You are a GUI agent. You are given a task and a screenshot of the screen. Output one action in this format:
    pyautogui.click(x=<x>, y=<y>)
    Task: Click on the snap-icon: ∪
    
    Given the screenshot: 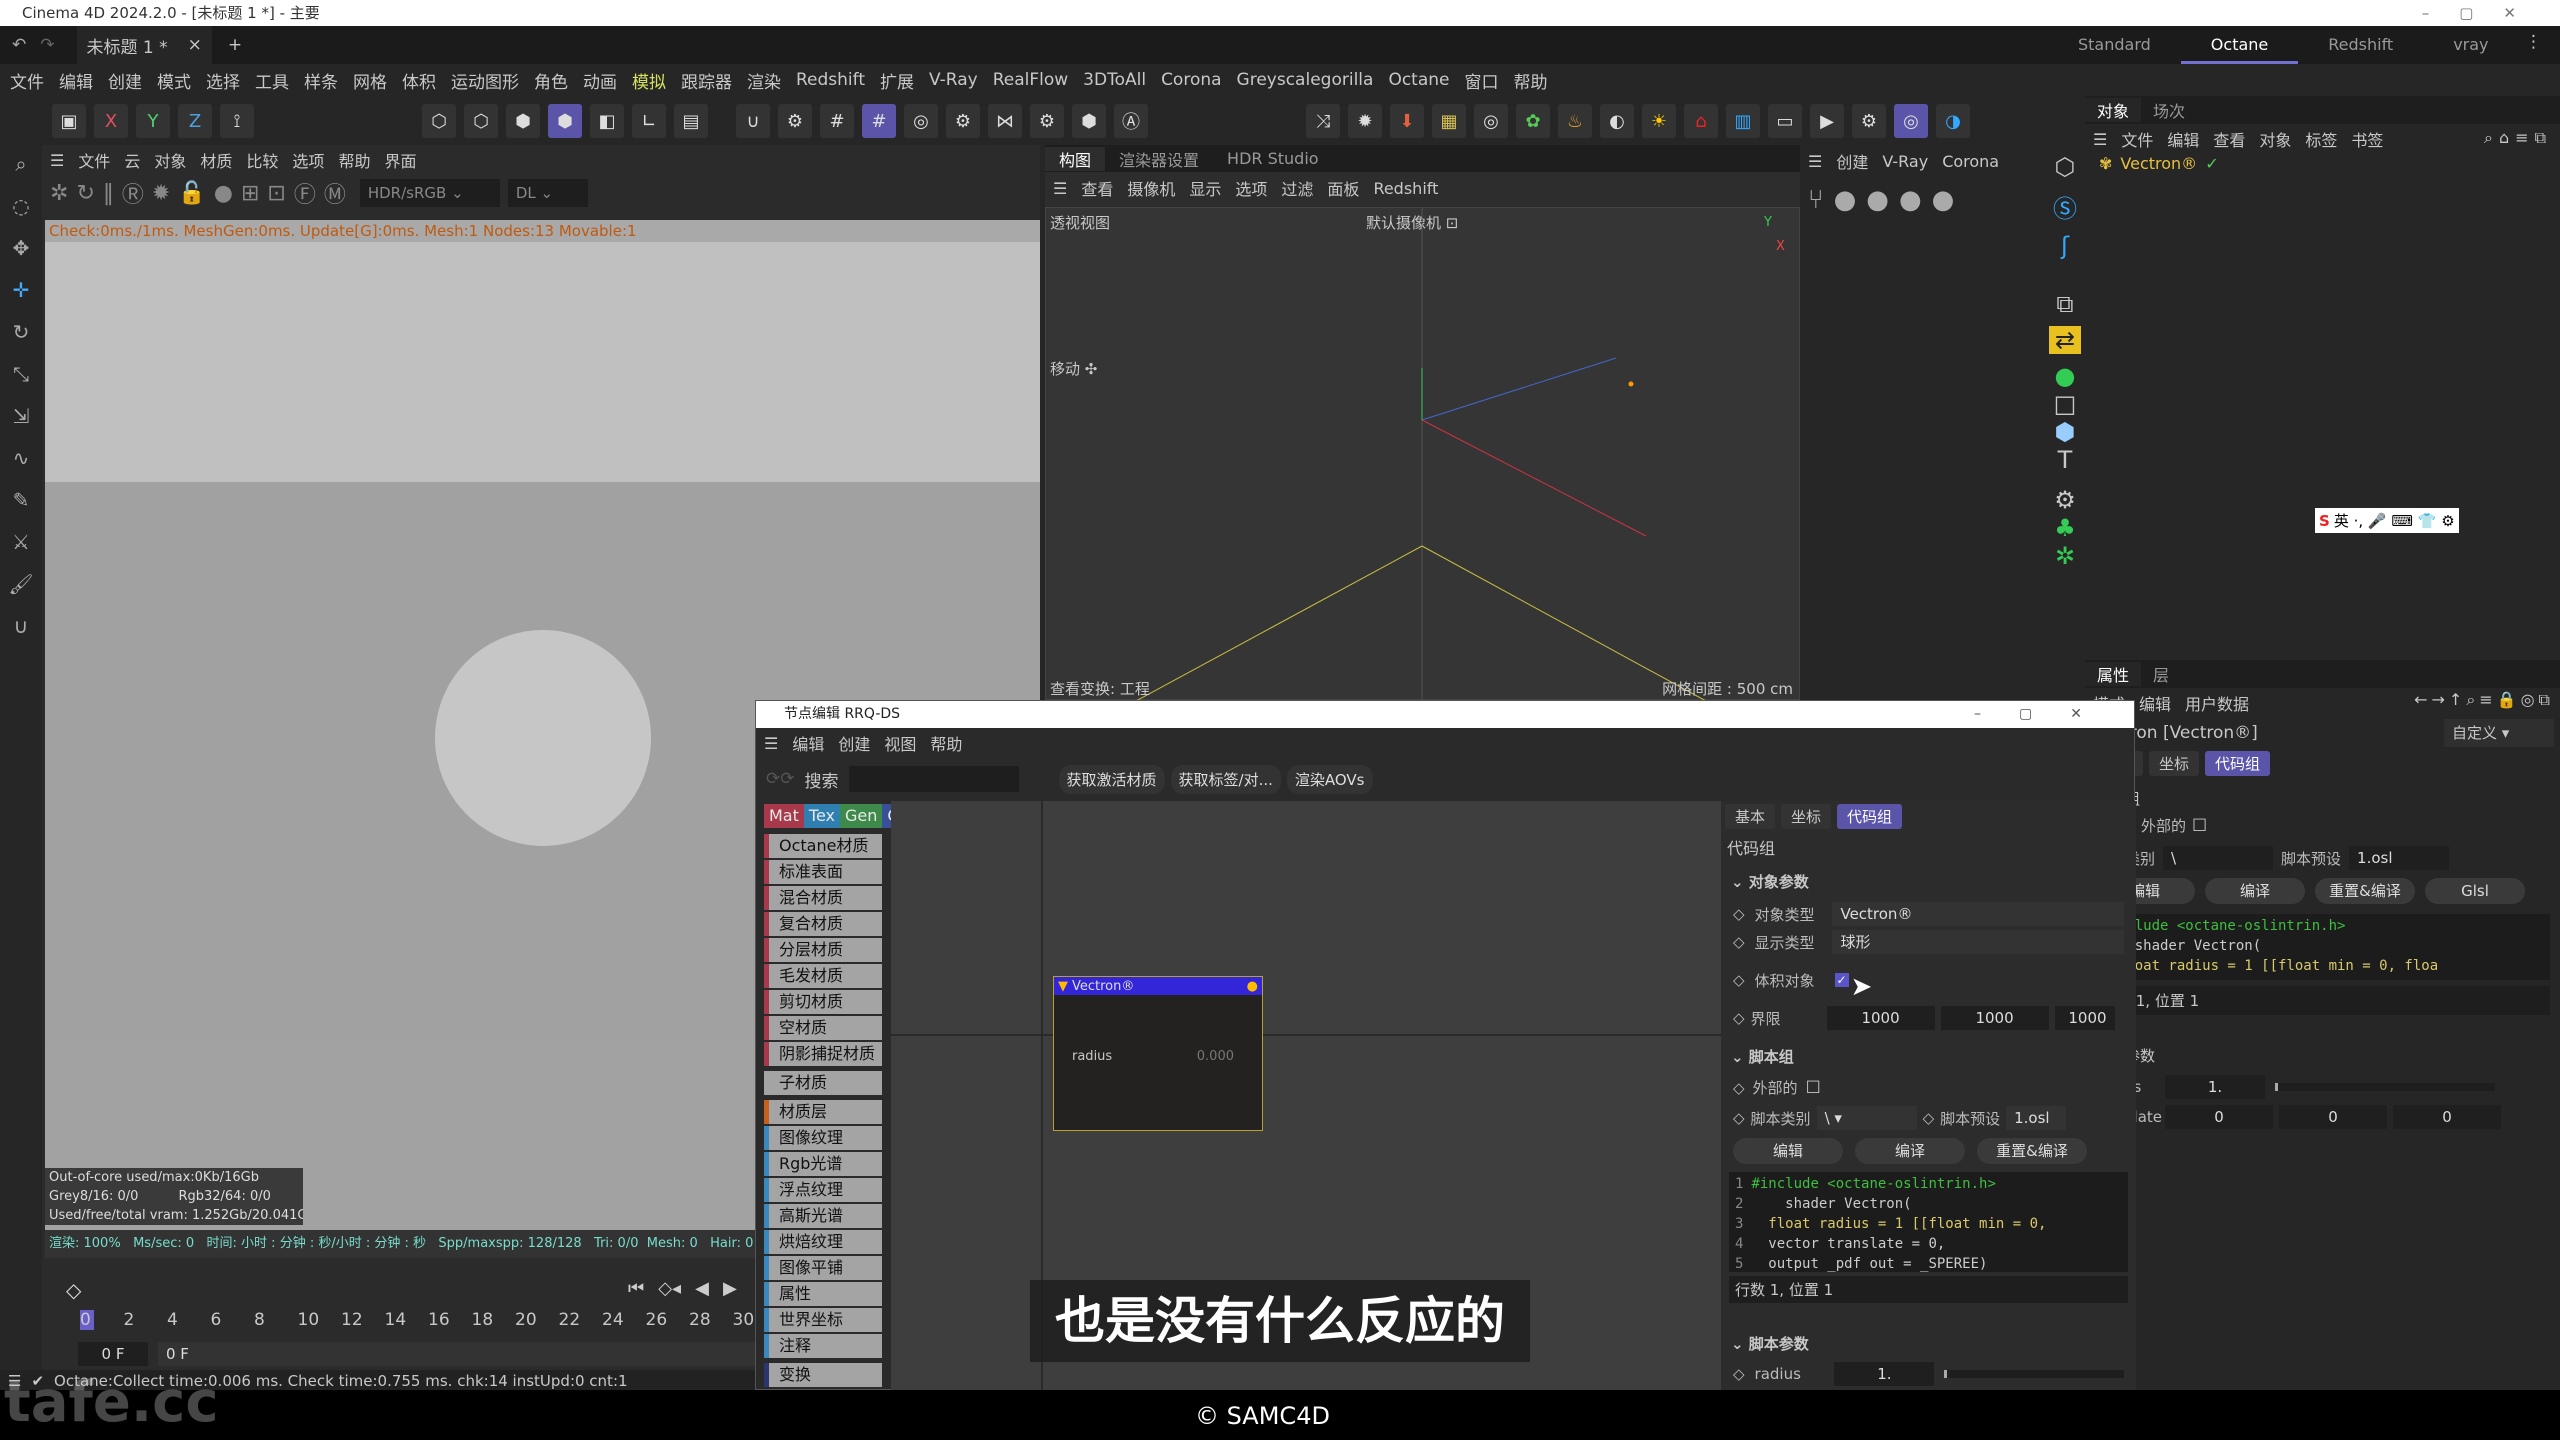 What is the action you would take?
    pyautogui.click(x=753, y=121)
    